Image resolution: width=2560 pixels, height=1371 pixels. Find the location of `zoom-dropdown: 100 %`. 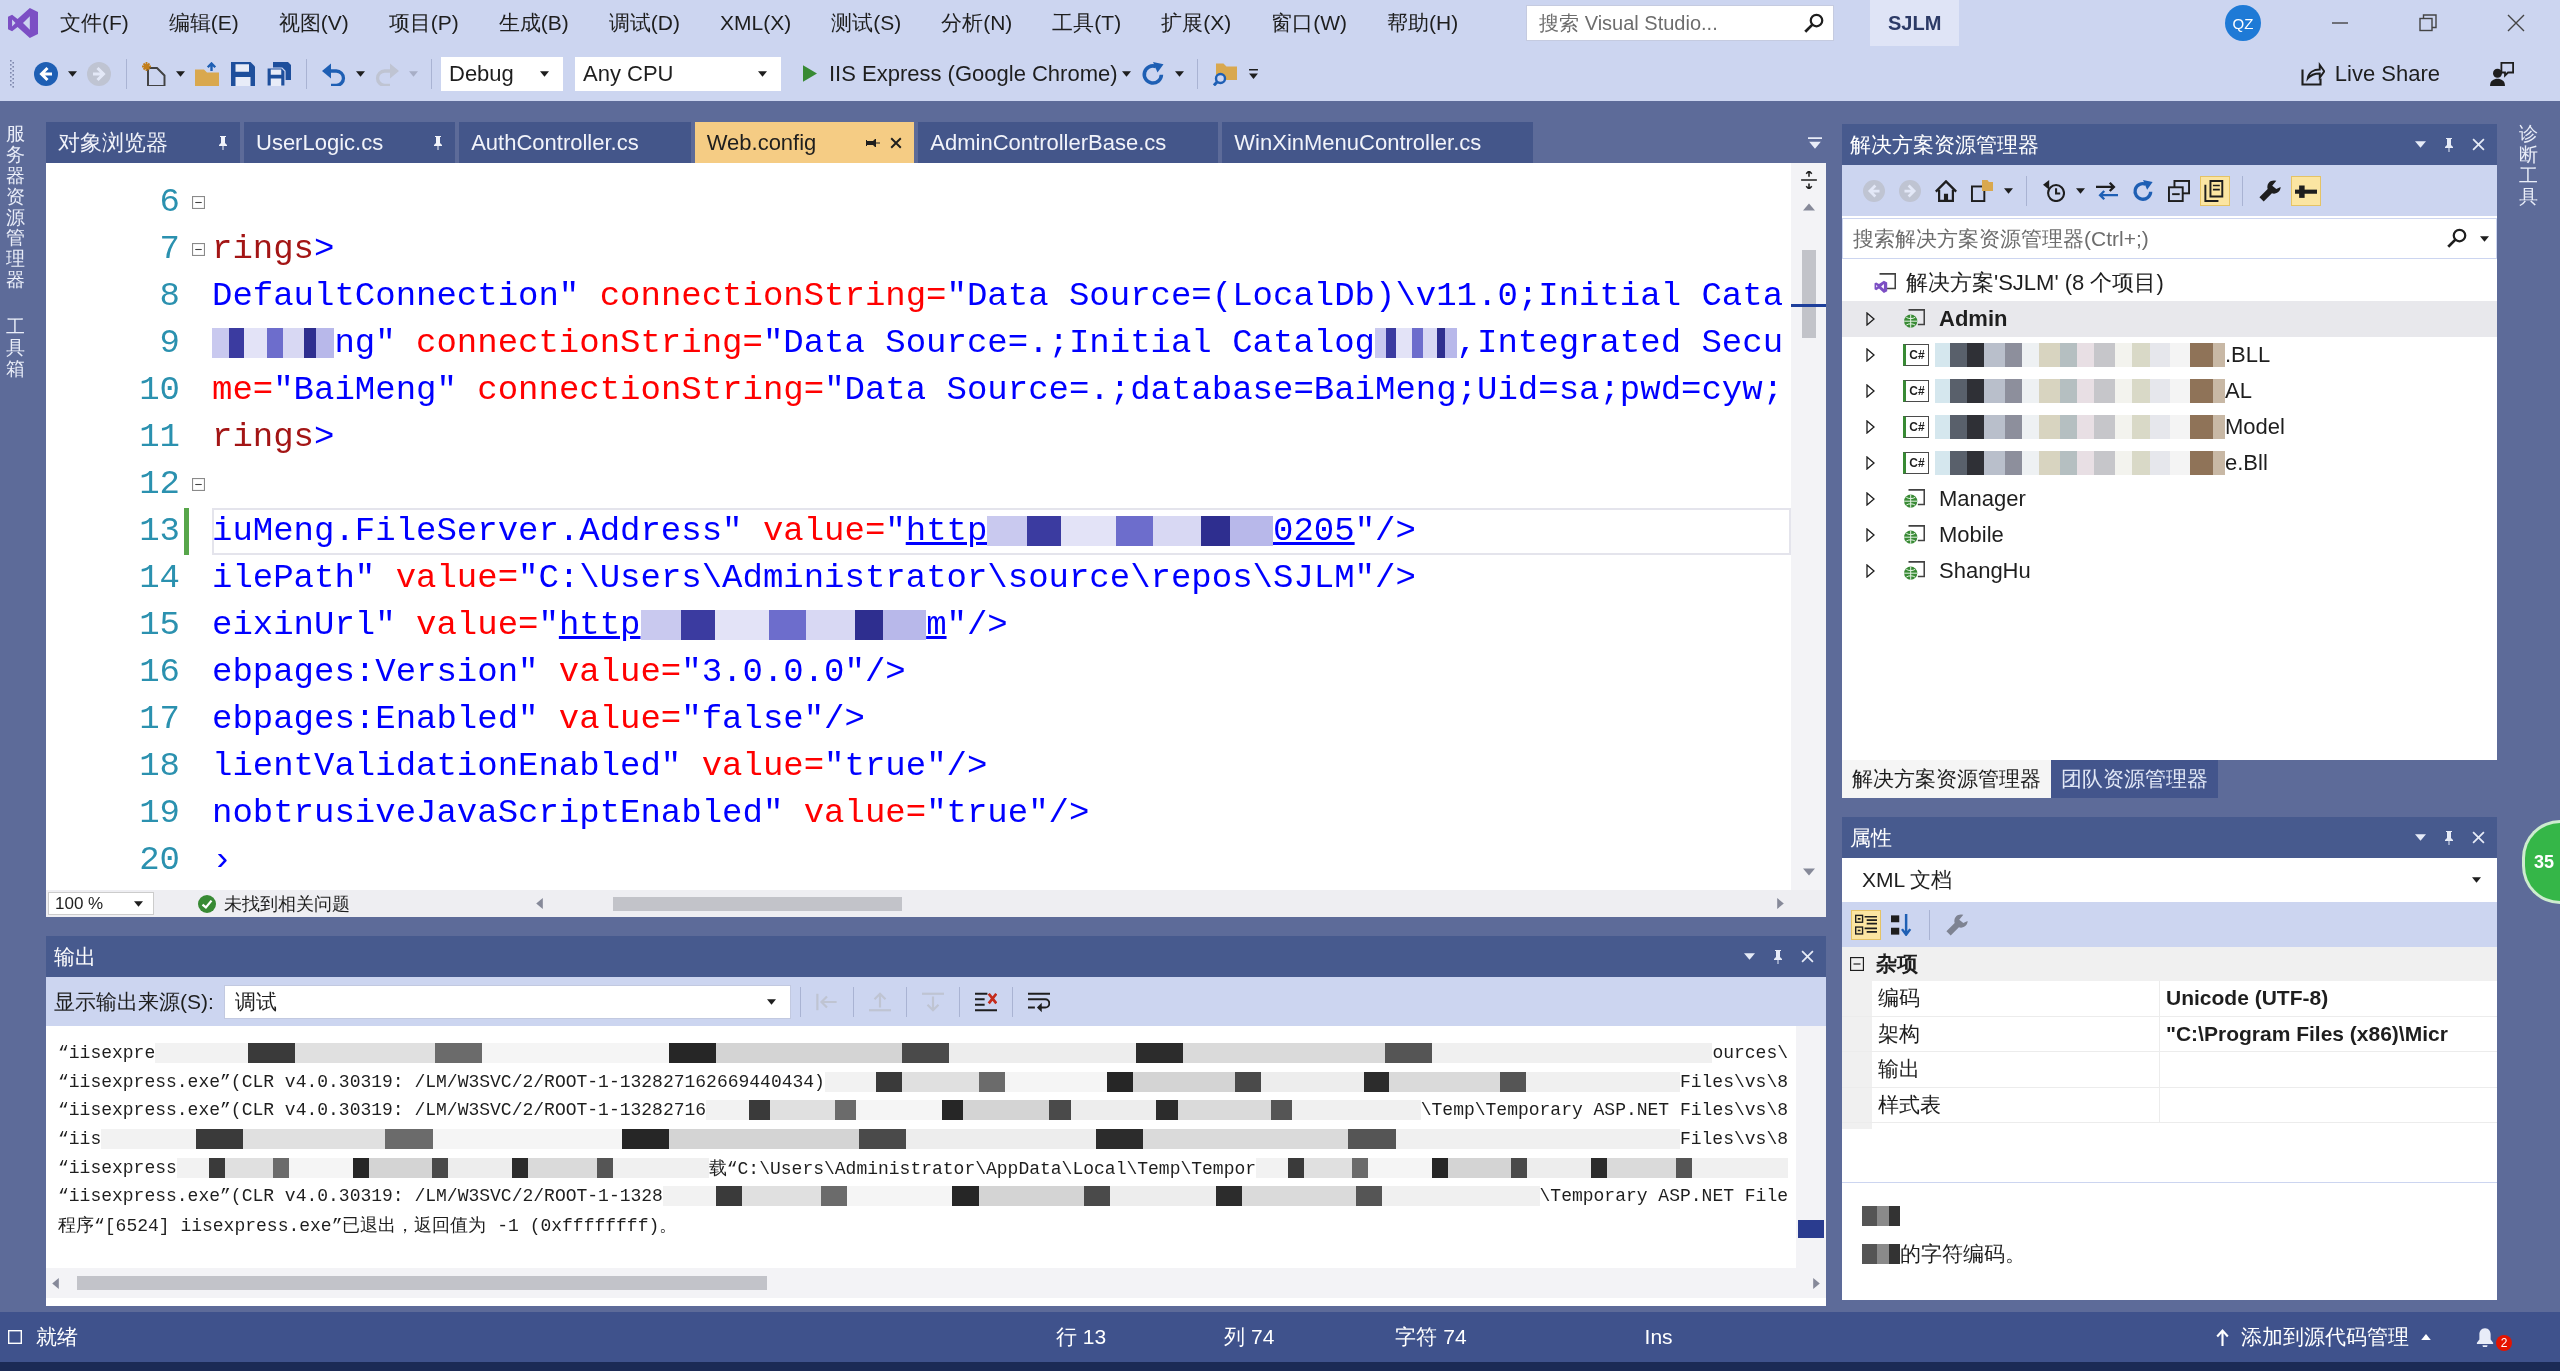

zoom-dropdown: 100 % is located at coordinates (101, 903).